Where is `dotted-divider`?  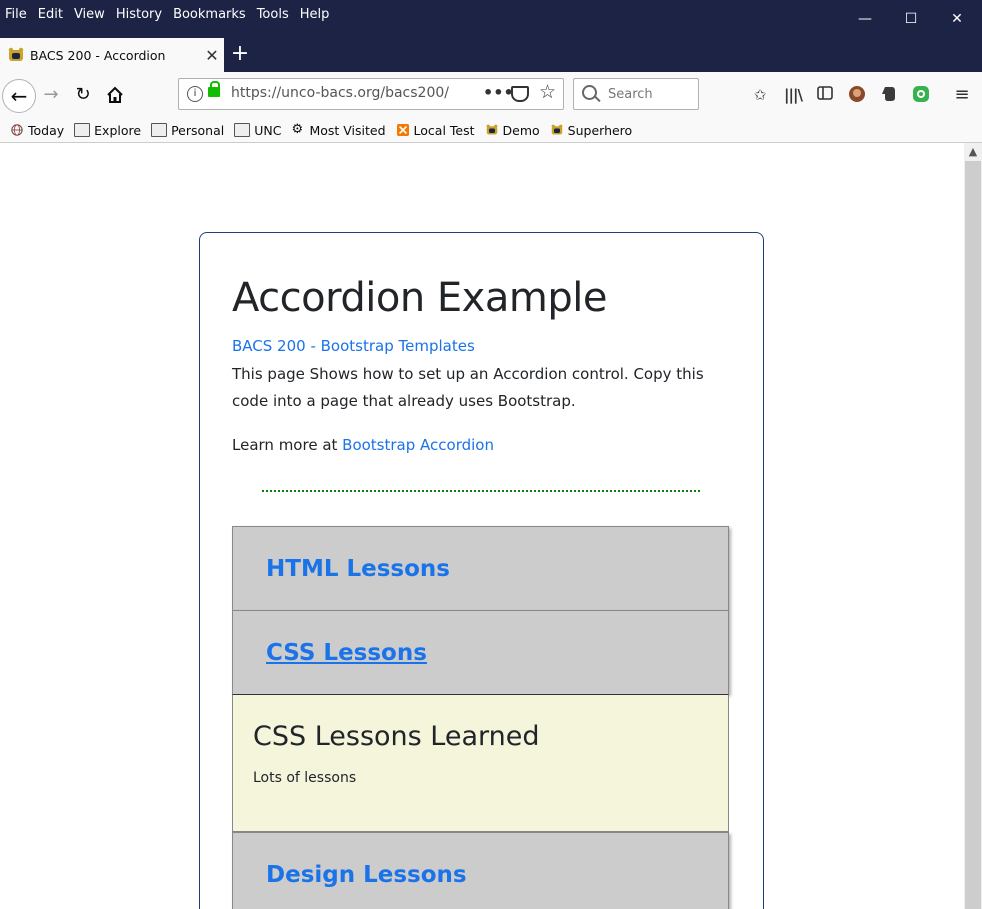 dotted-divider is located at coordinates (481, 491).